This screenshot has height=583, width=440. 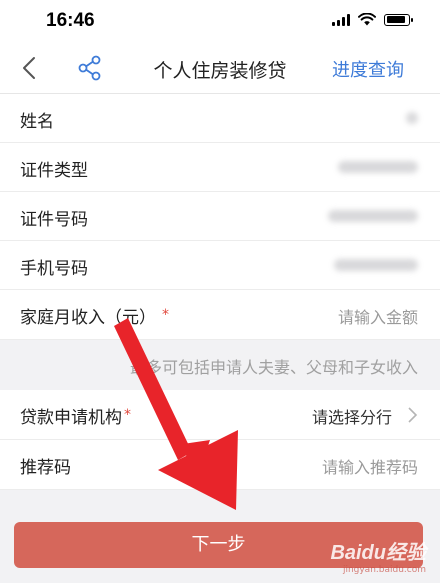 What do you see at coordinates (220, 68) in the screenshot?
I see `nav-bar: 个人住房装修贷 进度查询` at bounding box center [220, 68].